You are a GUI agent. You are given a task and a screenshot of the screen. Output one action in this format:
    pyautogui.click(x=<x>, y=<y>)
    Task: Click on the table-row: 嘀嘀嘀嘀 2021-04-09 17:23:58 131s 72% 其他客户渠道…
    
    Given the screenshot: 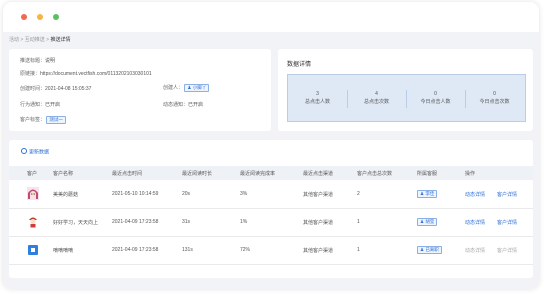 What is the action you would take?
    pyautogui.click(x=271, y=250)
    